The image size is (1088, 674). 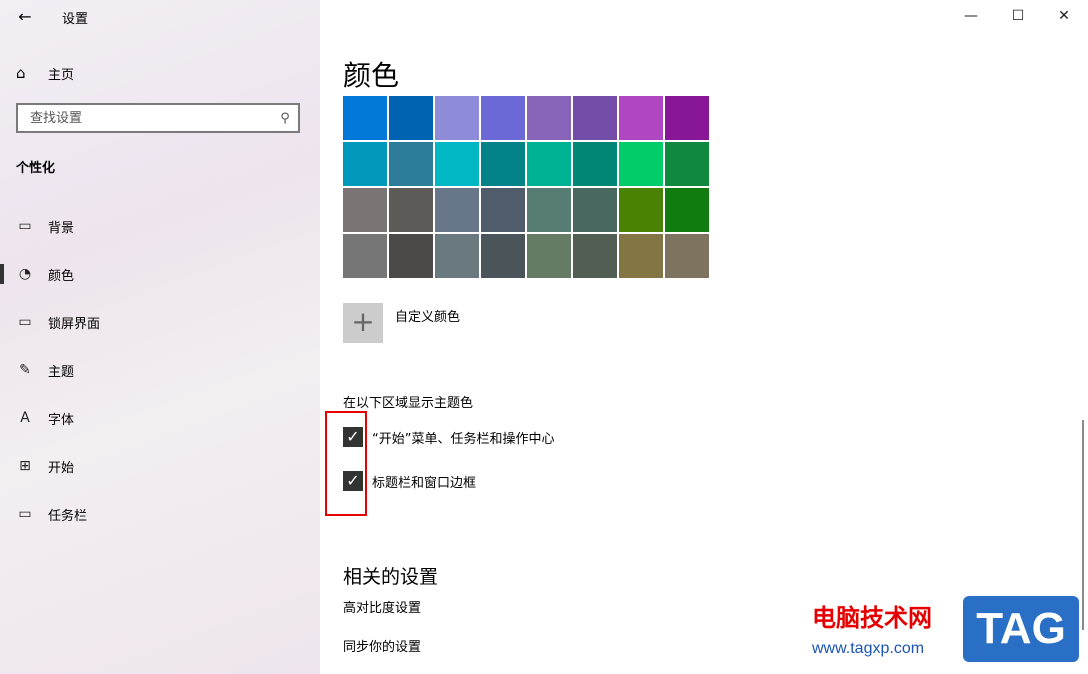 What do you see at coordinates (25, 322) in the screenshot?
I see `lock-screen-icon: ▭` at bounding box center [25, 322].